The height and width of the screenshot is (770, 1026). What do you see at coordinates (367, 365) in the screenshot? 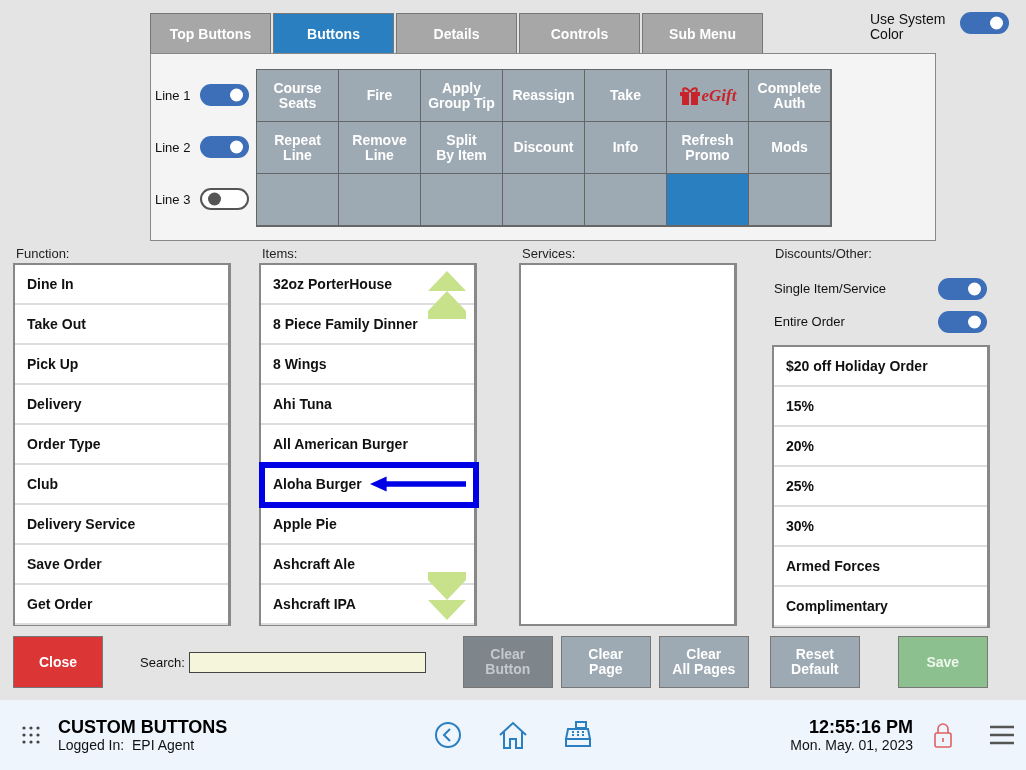
I see `menu-item: 8 Wings` at bounding box center [367, 365].